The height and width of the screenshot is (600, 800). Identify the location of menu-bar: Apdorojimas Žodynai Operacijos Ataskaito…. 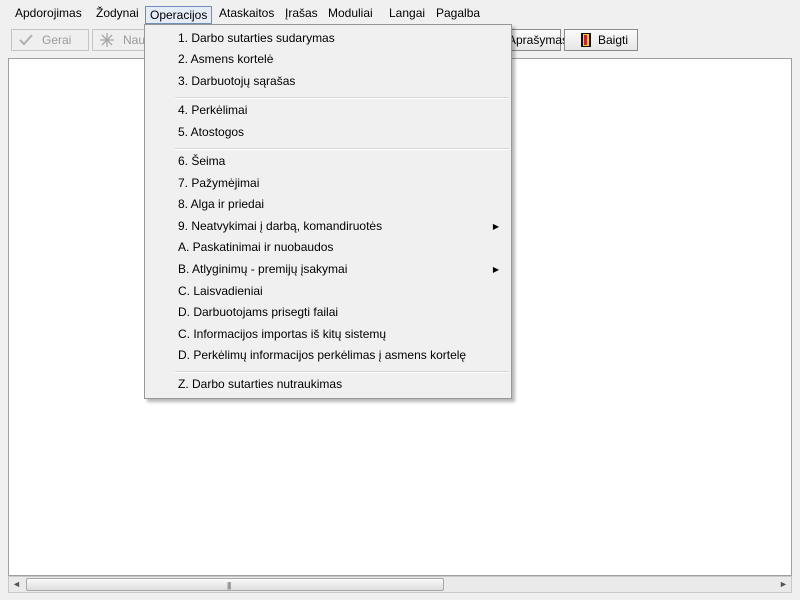
(400, 12).